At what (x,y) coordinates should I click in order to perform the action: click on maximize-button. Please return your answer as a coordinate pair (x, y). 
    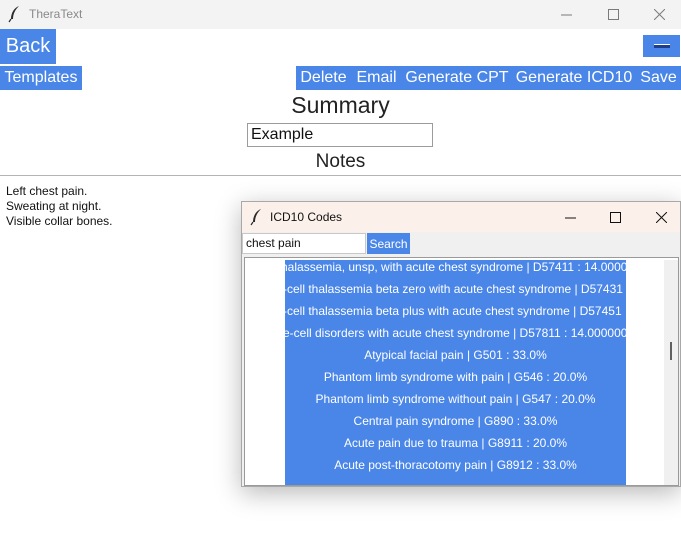
    Looking at the image, I should click on (613, 14).